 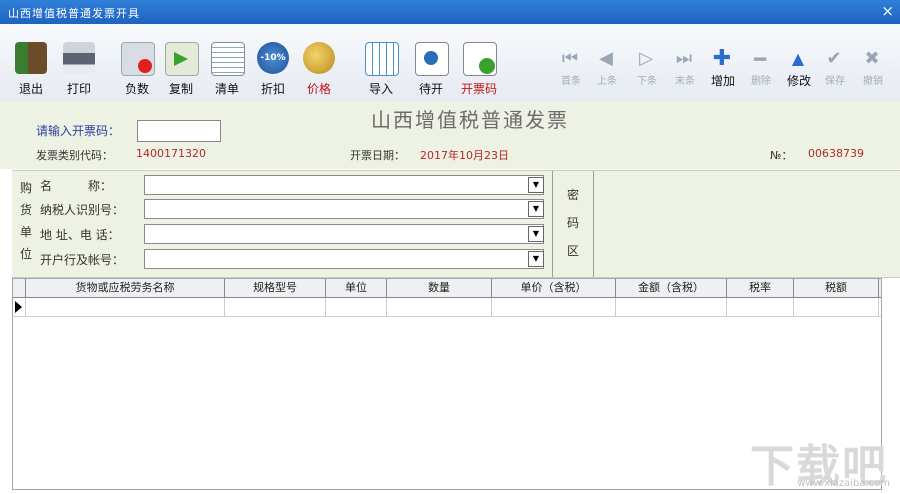 I want to click on exit-button: 退出, so click(x=31, y=62).